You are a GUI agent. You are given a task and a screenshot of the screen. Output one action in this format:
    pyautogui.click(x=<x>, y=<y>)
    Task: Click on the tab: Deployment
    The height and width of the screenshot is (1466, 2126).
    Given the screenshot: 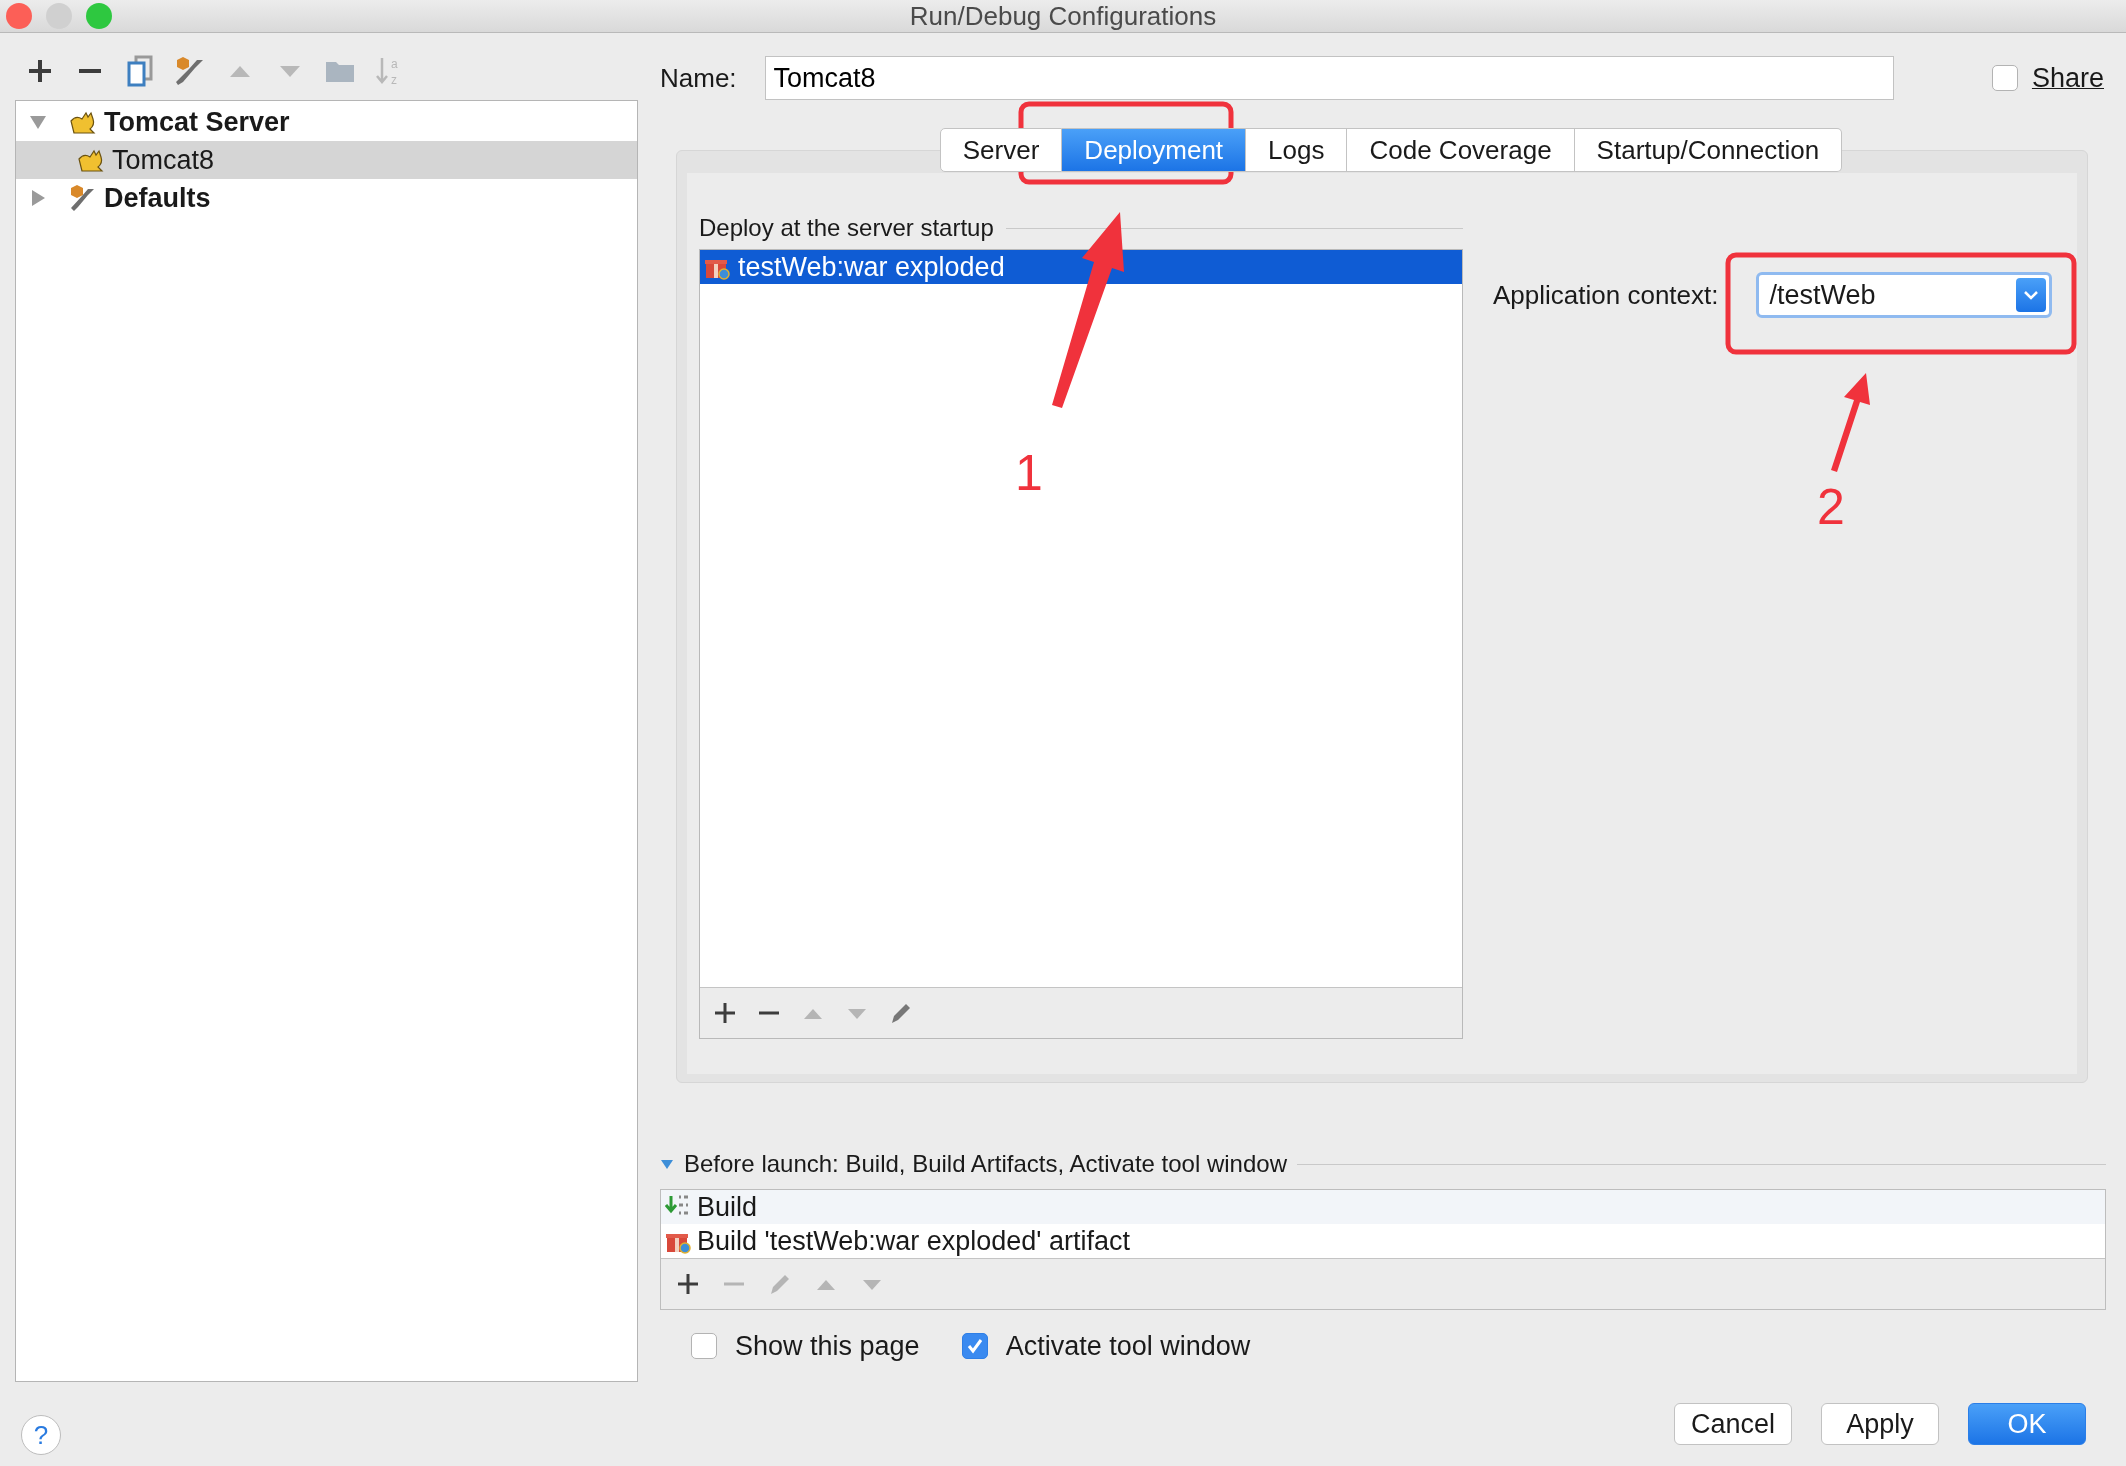 What is the action you would take?
    pyautogui.click(x=1154, y=150)
    